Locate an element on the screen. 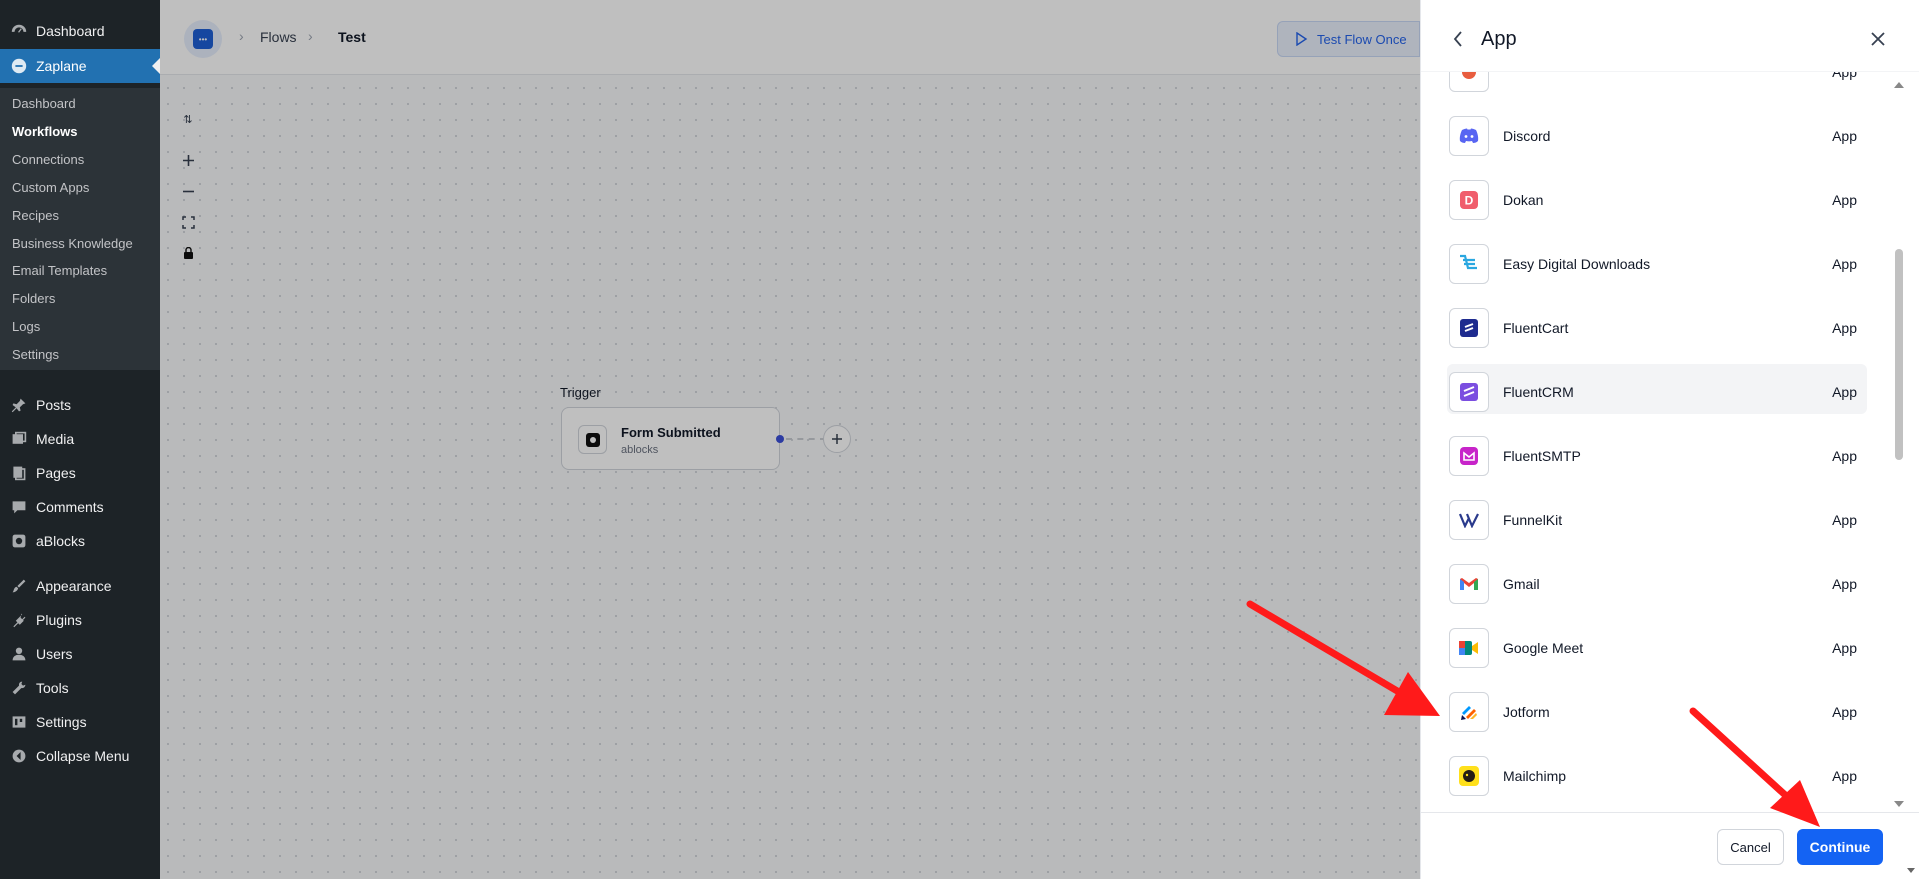  submenu-business-knowledge: Business Knowledge is located at coordinates (72, 244).